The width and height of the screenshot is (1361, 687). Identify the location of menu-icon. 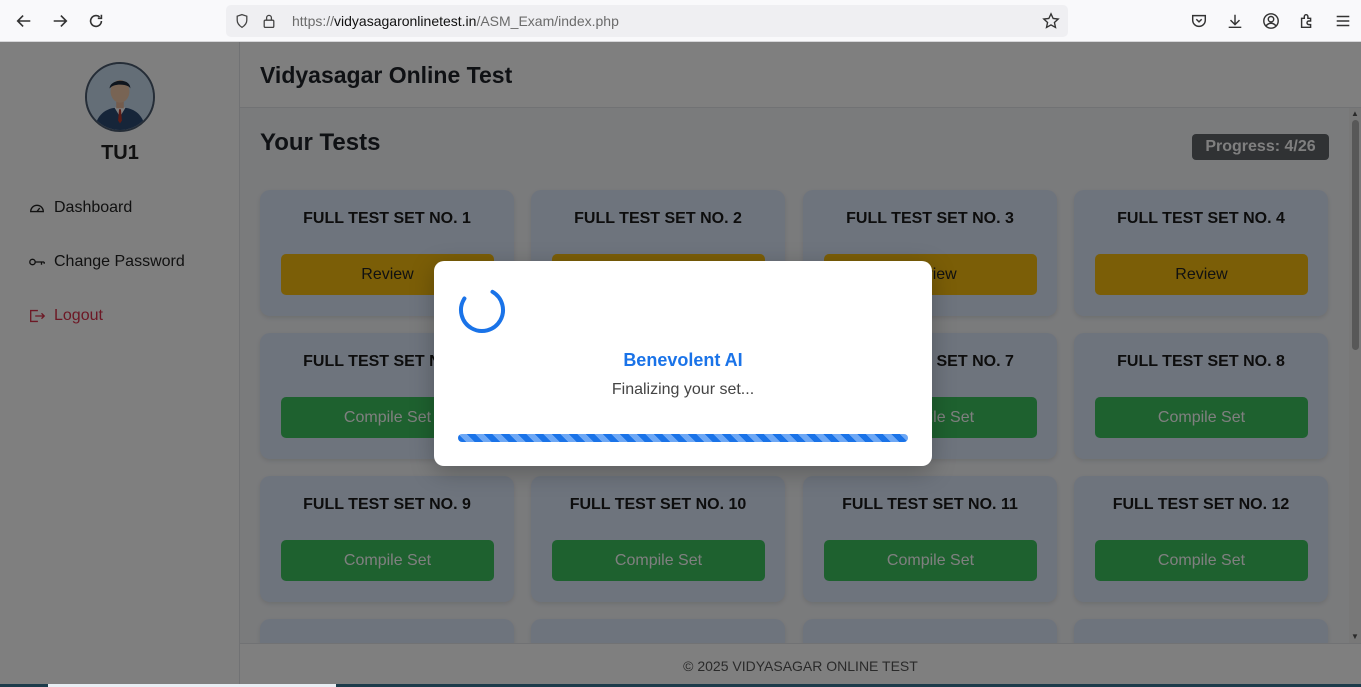
(1343, 21).